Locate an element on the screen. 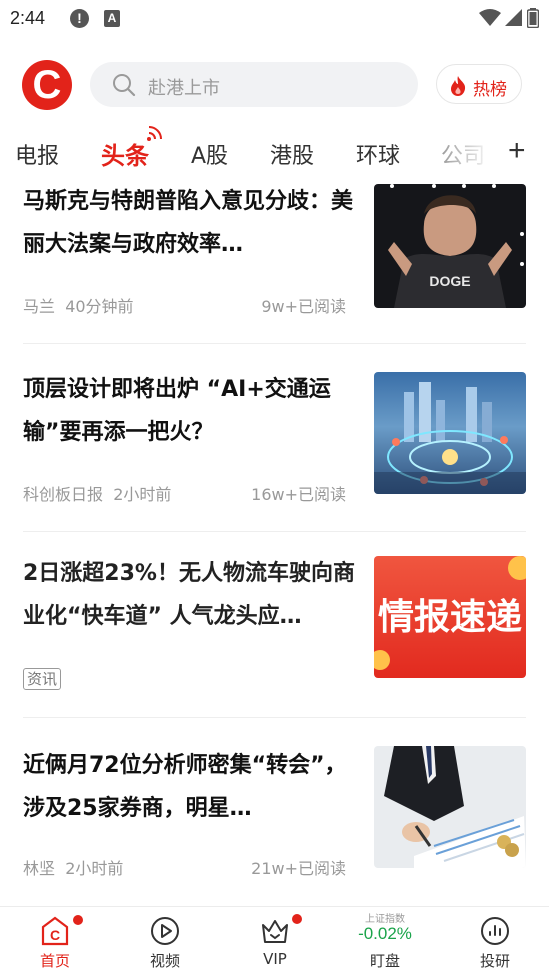 The height and width of the screenshot is (977, 549). wifi-icon is located at coordinates (490, 17).